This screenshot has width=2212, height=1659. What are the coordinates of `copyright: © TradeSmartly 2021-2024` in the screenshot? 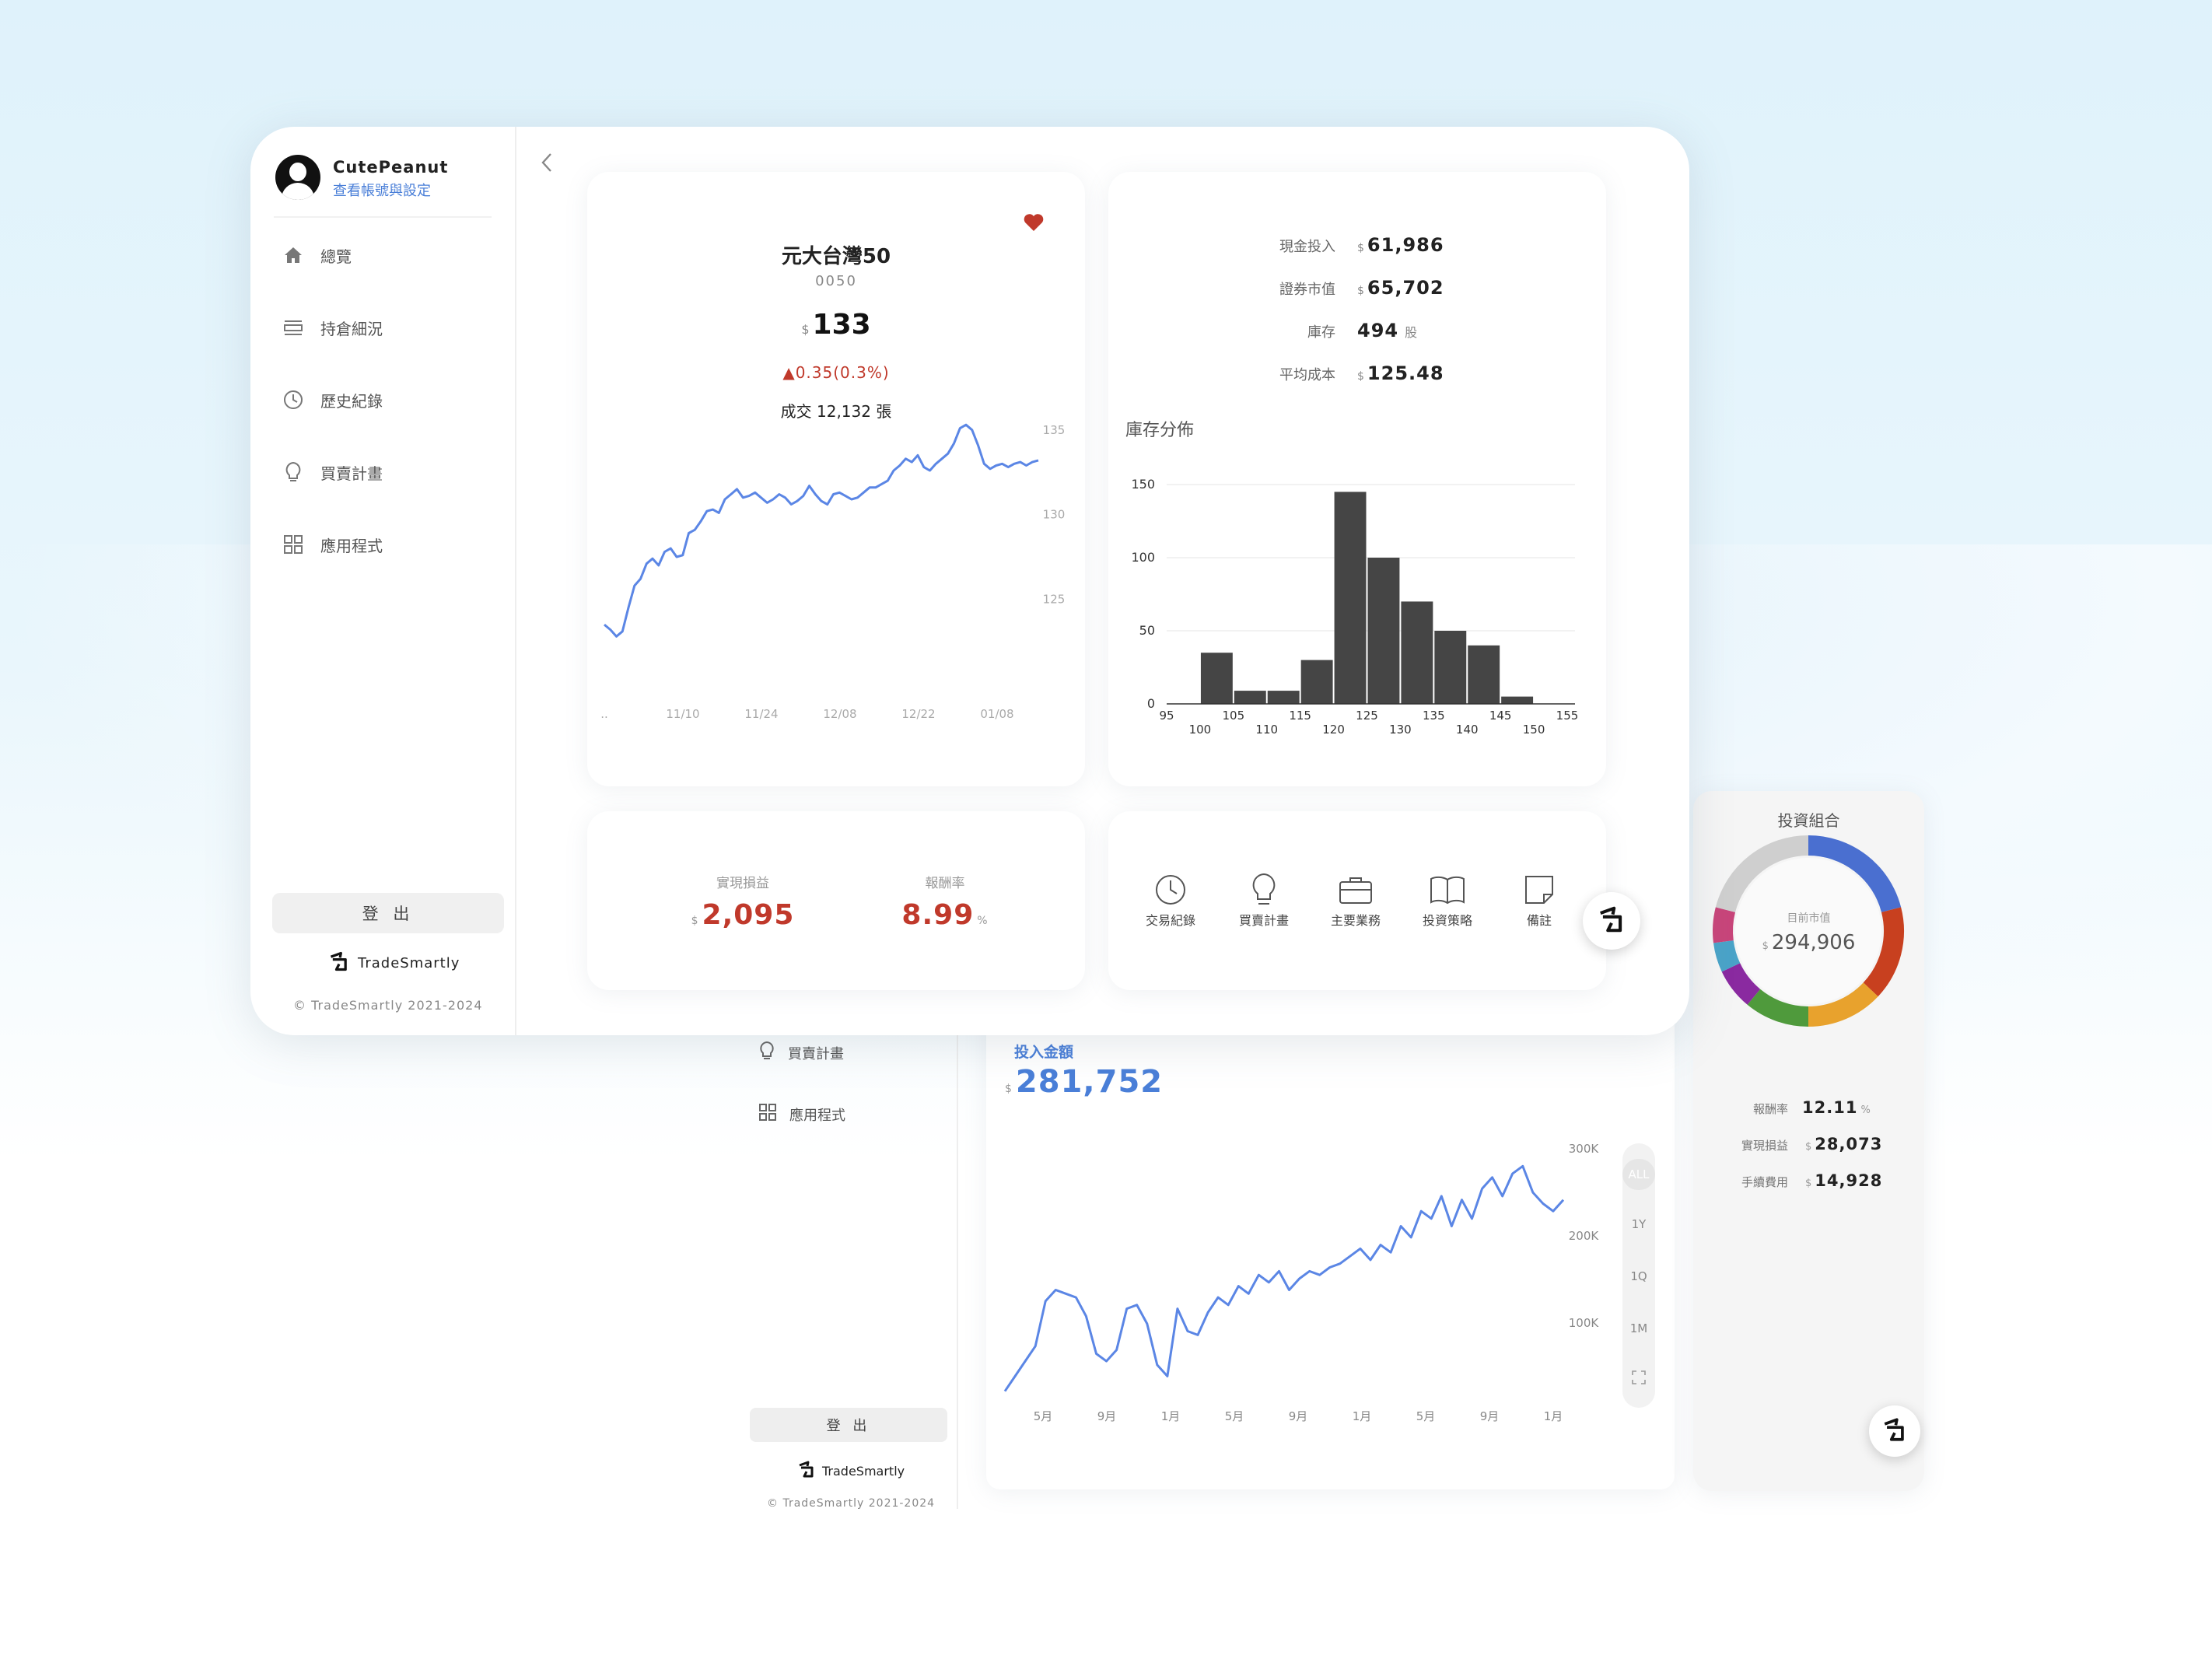 It's located at (388, 1006).